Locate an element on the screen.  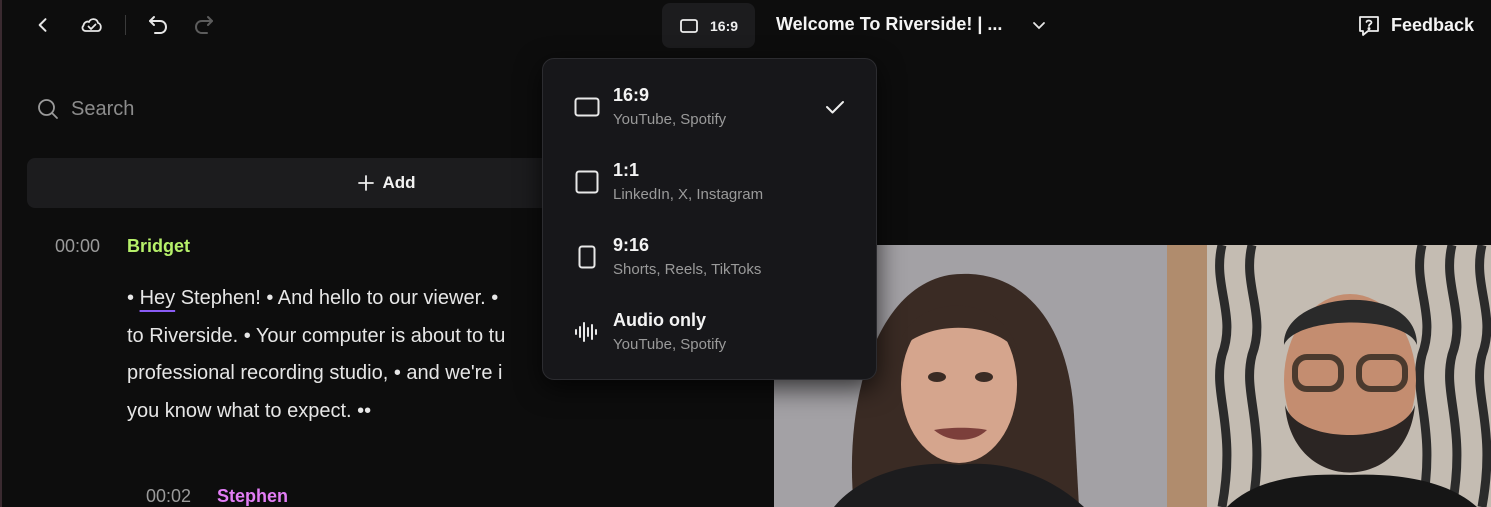
audio-waveform-icon is located at coordinates (587, 332).